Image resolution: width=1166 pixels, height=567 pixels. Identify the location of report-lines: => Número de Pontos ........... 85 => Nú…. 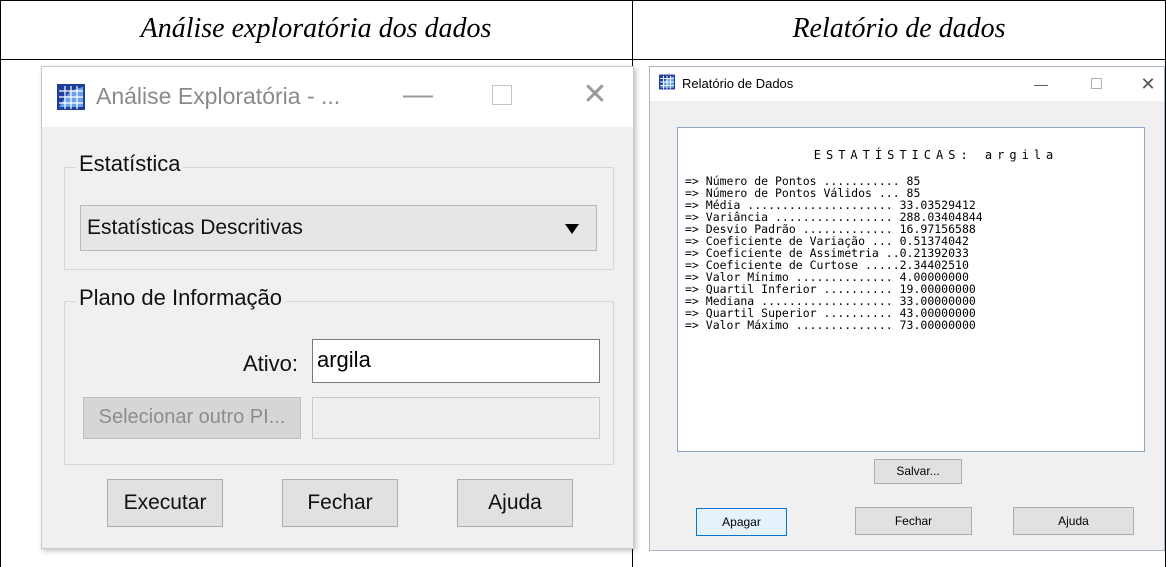
(834, 253).